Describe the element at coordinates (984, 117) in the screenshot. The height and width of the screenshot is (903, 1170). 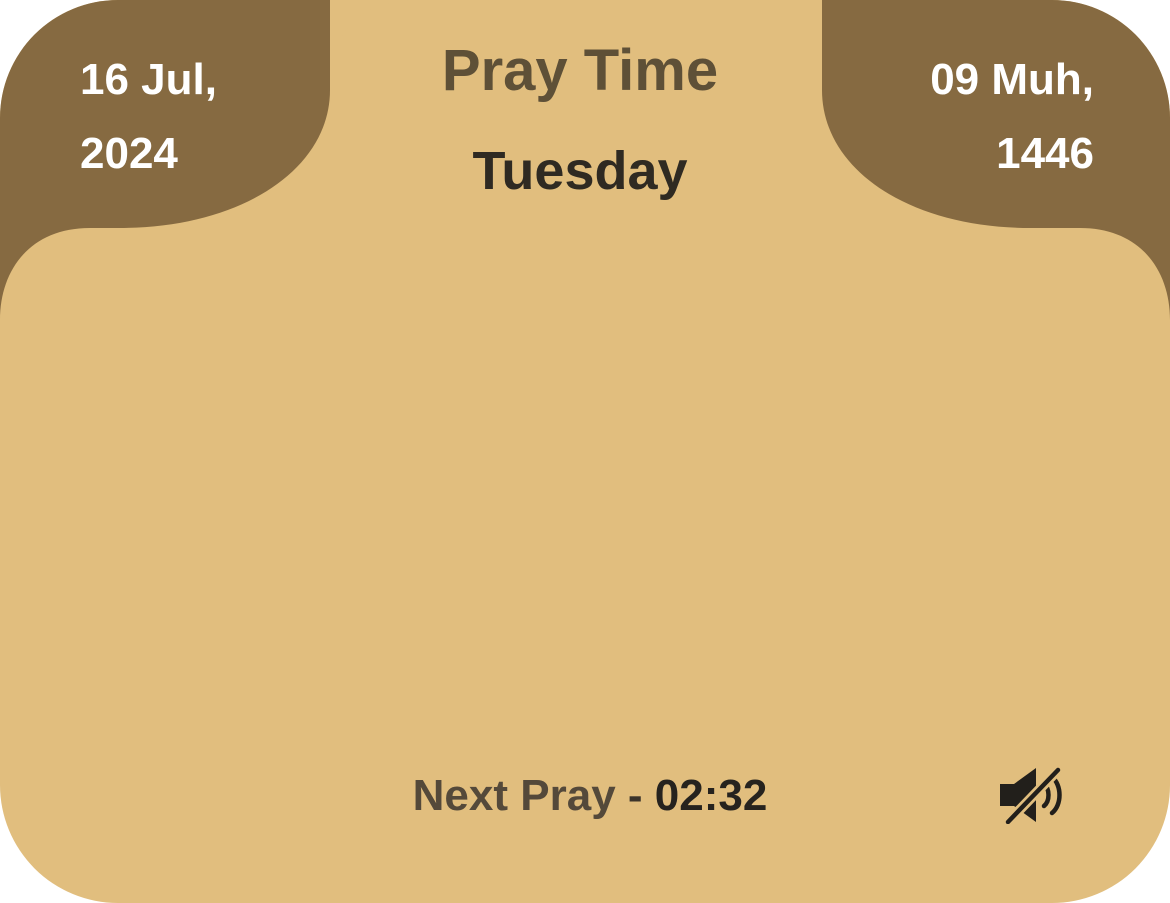
I see `hijri-date: 09 Muh, 1446` at that location.